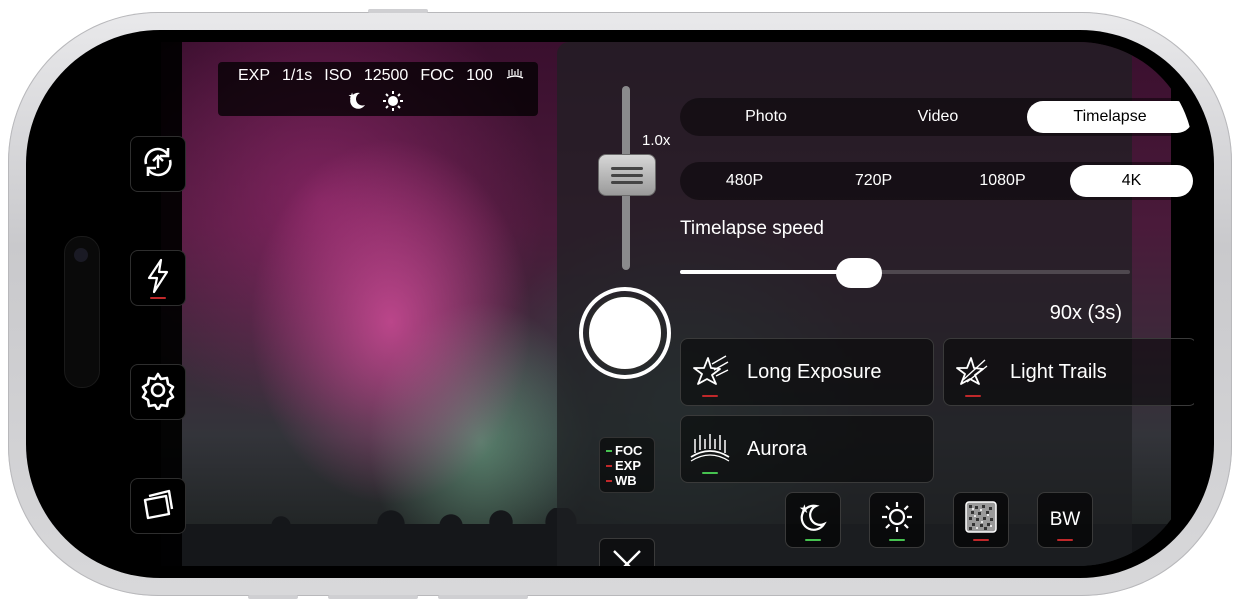 Image resolution: width=1240 pixels, height=608 pixels. I want to click on aurora-indicator, so click(710, 473).